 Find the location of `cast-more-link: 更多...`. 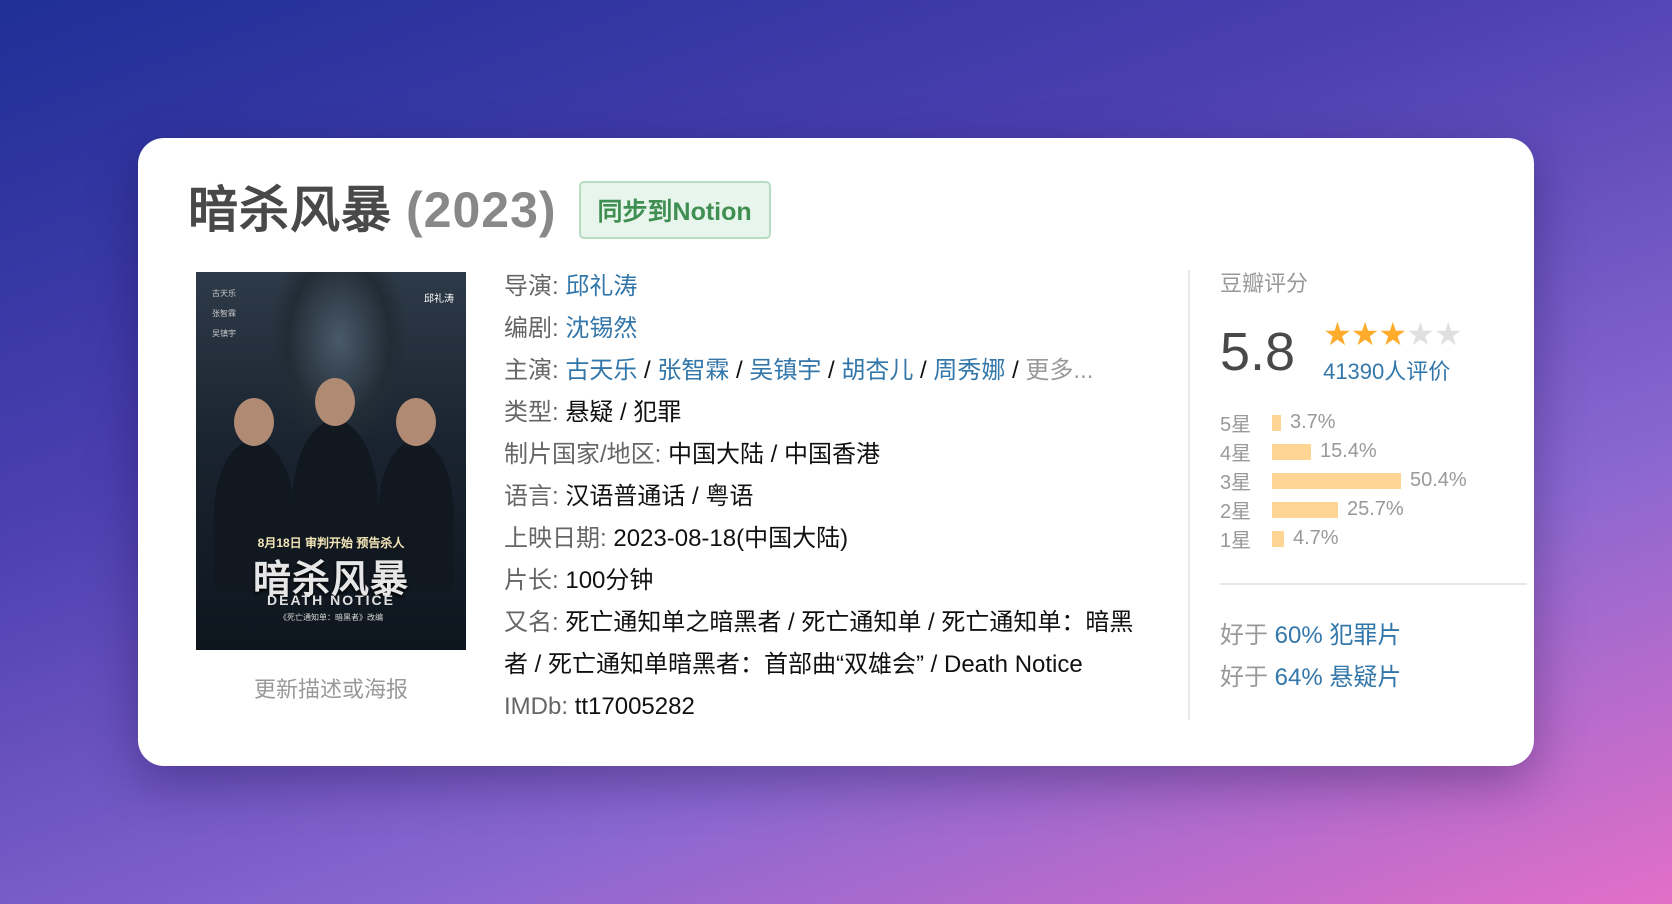

cast-more-link: 更多... is located at coordinates (1059, 370).